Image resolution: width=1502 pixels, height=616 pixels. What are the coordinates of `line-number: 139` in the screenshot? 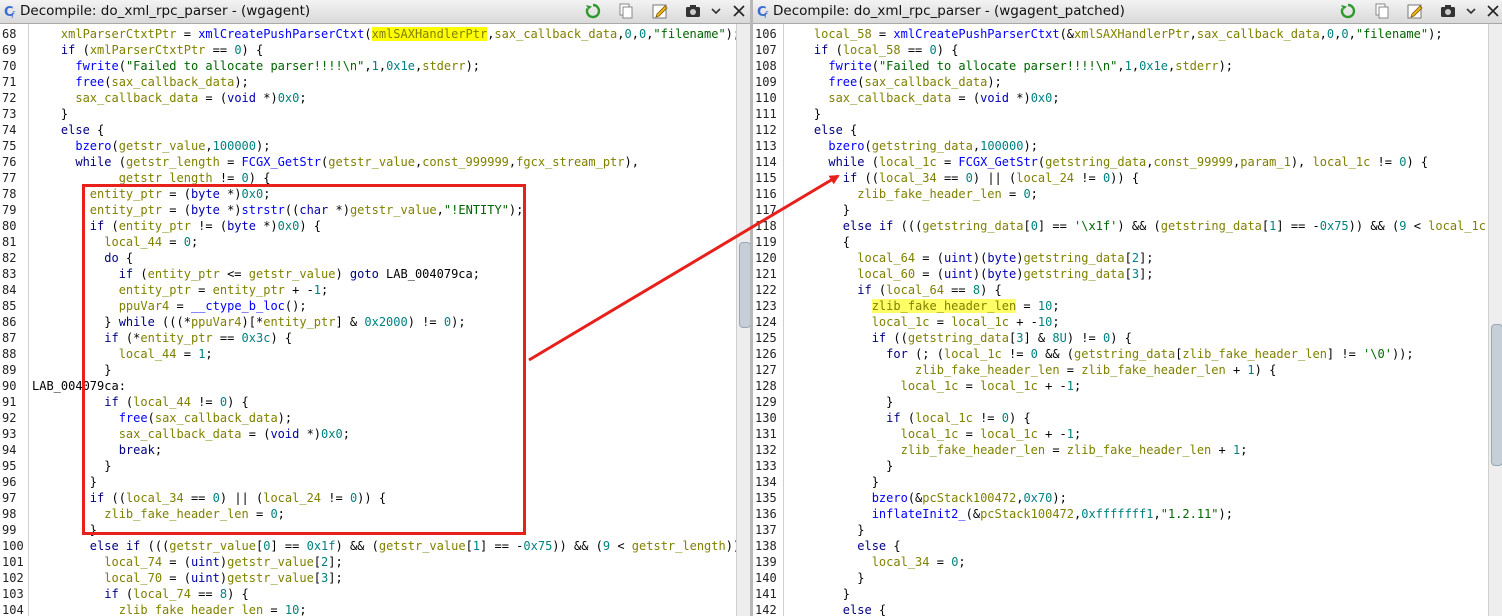 It's located at (766, 562).